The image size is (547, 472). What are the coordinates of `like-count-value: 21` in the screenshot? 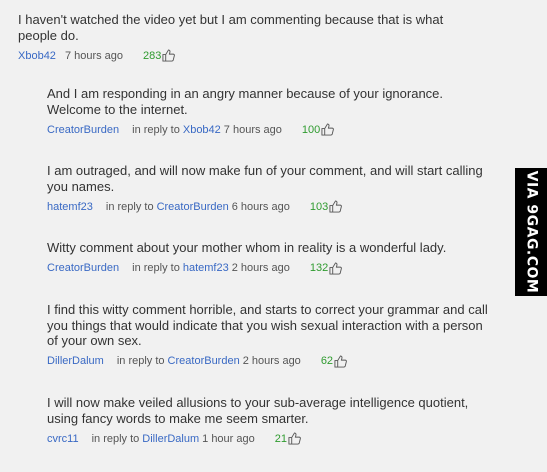 It's located at (280, 438).